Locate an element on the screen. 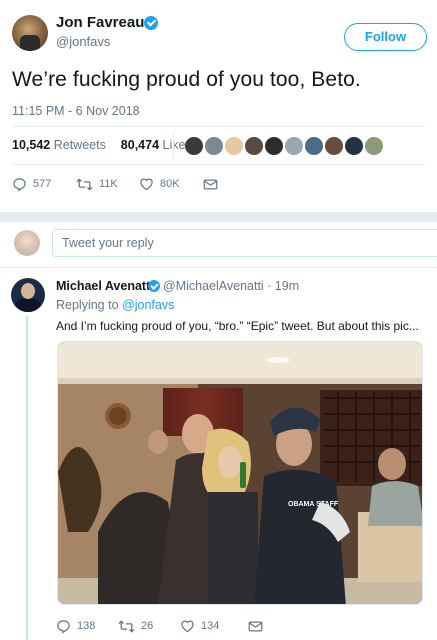 The image size is (437, 640). current-user-avatar is located at coordinates (27, 243).